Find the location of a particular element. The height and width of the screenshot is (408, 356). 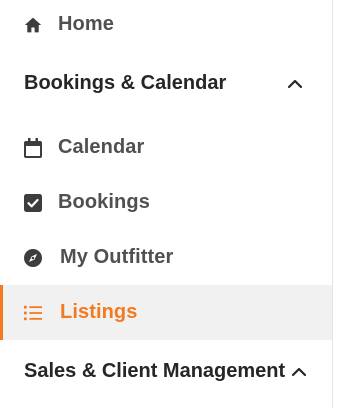

sidebar-item-label: My Outfitter is located at coordinates (117, 257).